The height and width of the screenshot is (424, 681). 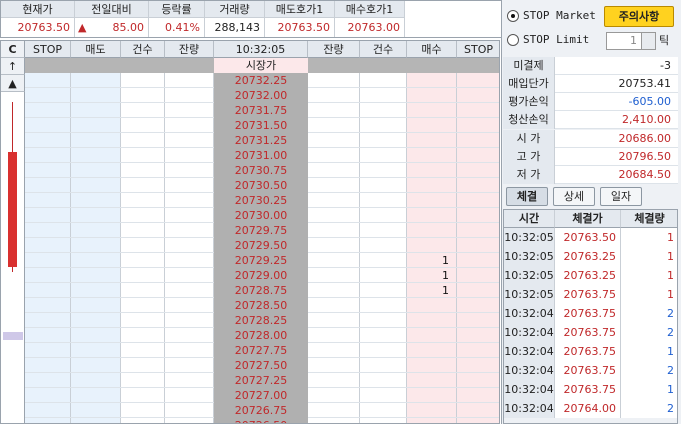 What do you see at coordinates (639, 16) in the screenshot?
I see `caution-button: 주의사항` at bounding box center [639, 16].